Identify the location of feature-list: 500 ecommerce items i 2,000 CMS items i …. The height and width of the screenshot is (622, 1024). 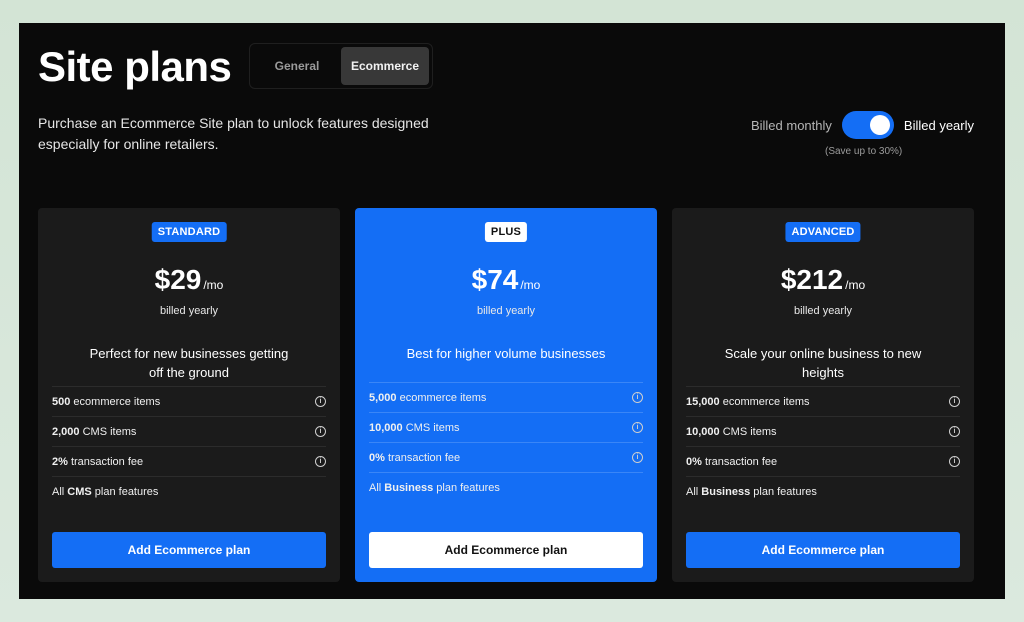
(189, 446).